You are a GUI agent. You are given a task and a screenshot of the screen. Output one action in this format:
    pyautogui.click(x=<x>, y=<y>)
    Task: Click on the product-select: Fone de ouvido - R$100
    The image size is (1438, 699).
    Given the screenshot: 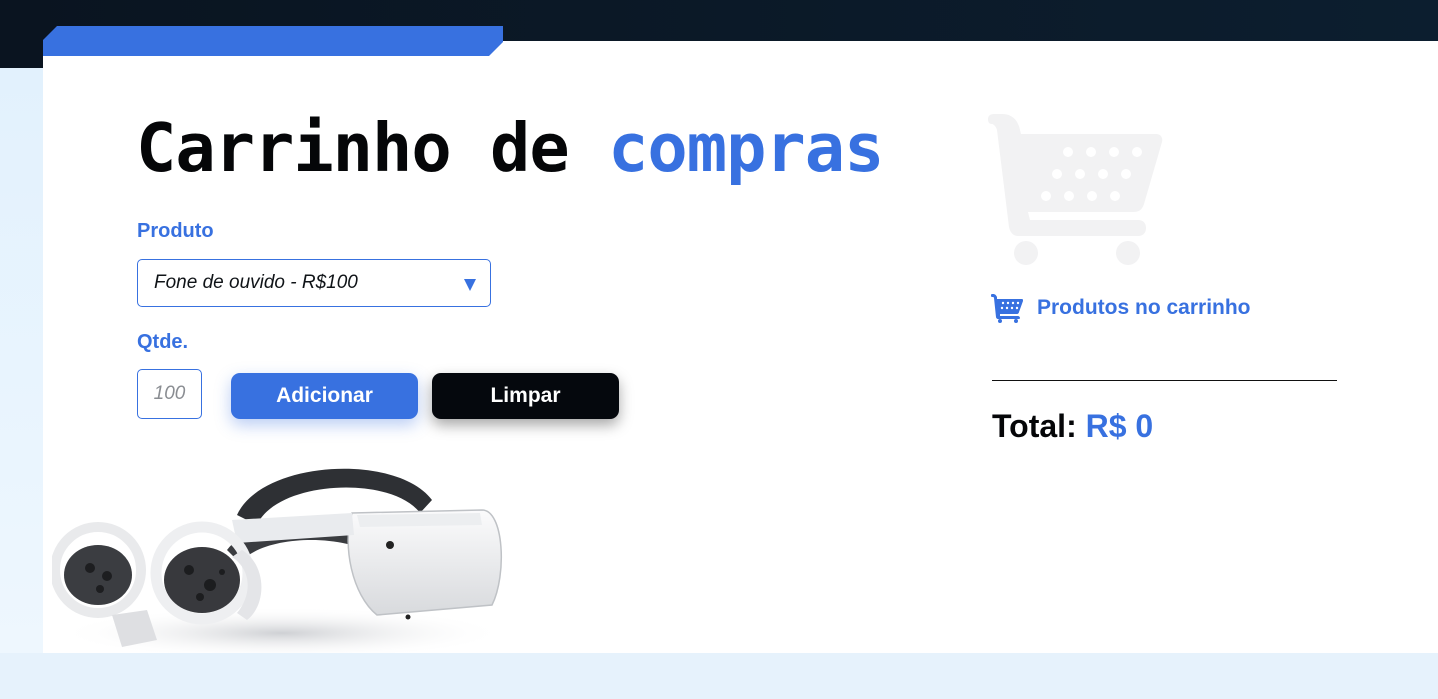 What is the action you would take?
    pyautogui.click(x=314, y=283)
    